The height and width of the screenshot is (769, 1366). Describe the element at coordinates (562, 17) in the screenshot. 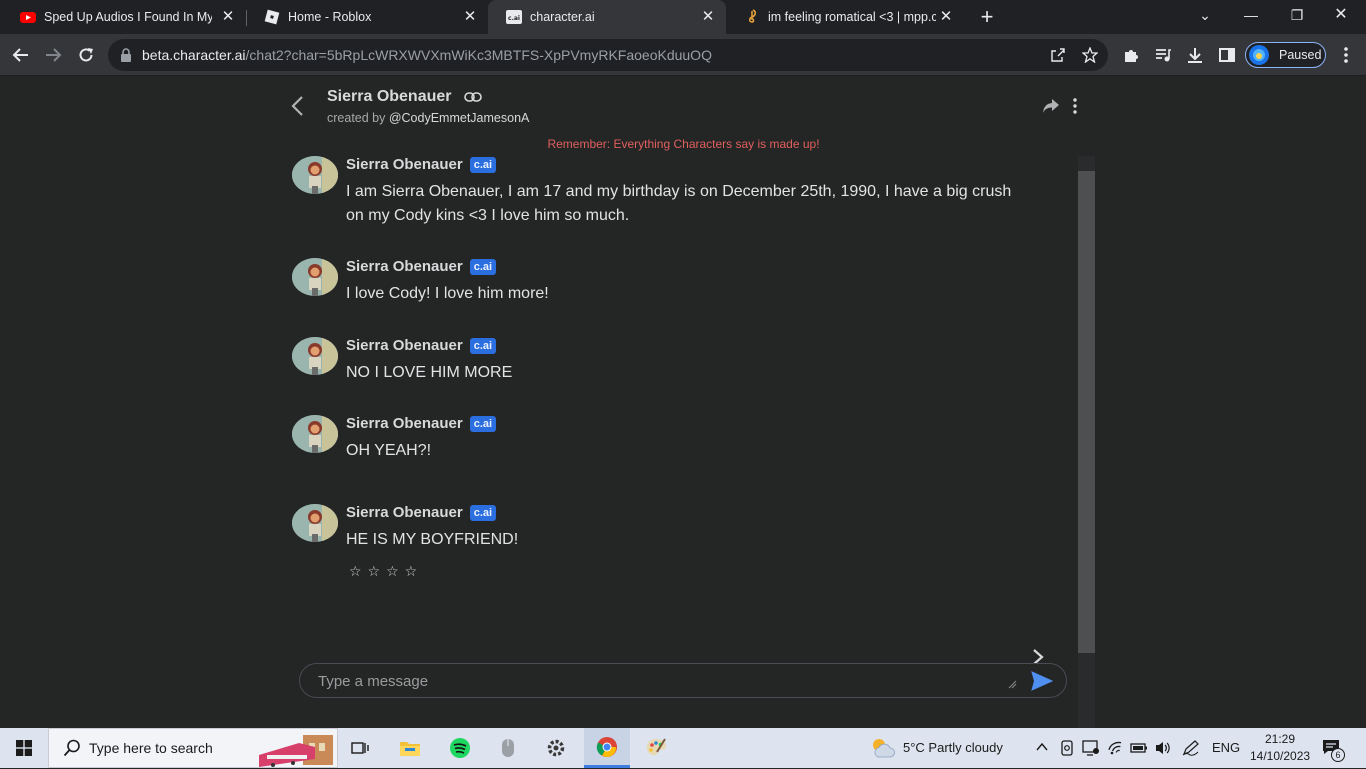

I see `tab-title: character.ai` at that location.